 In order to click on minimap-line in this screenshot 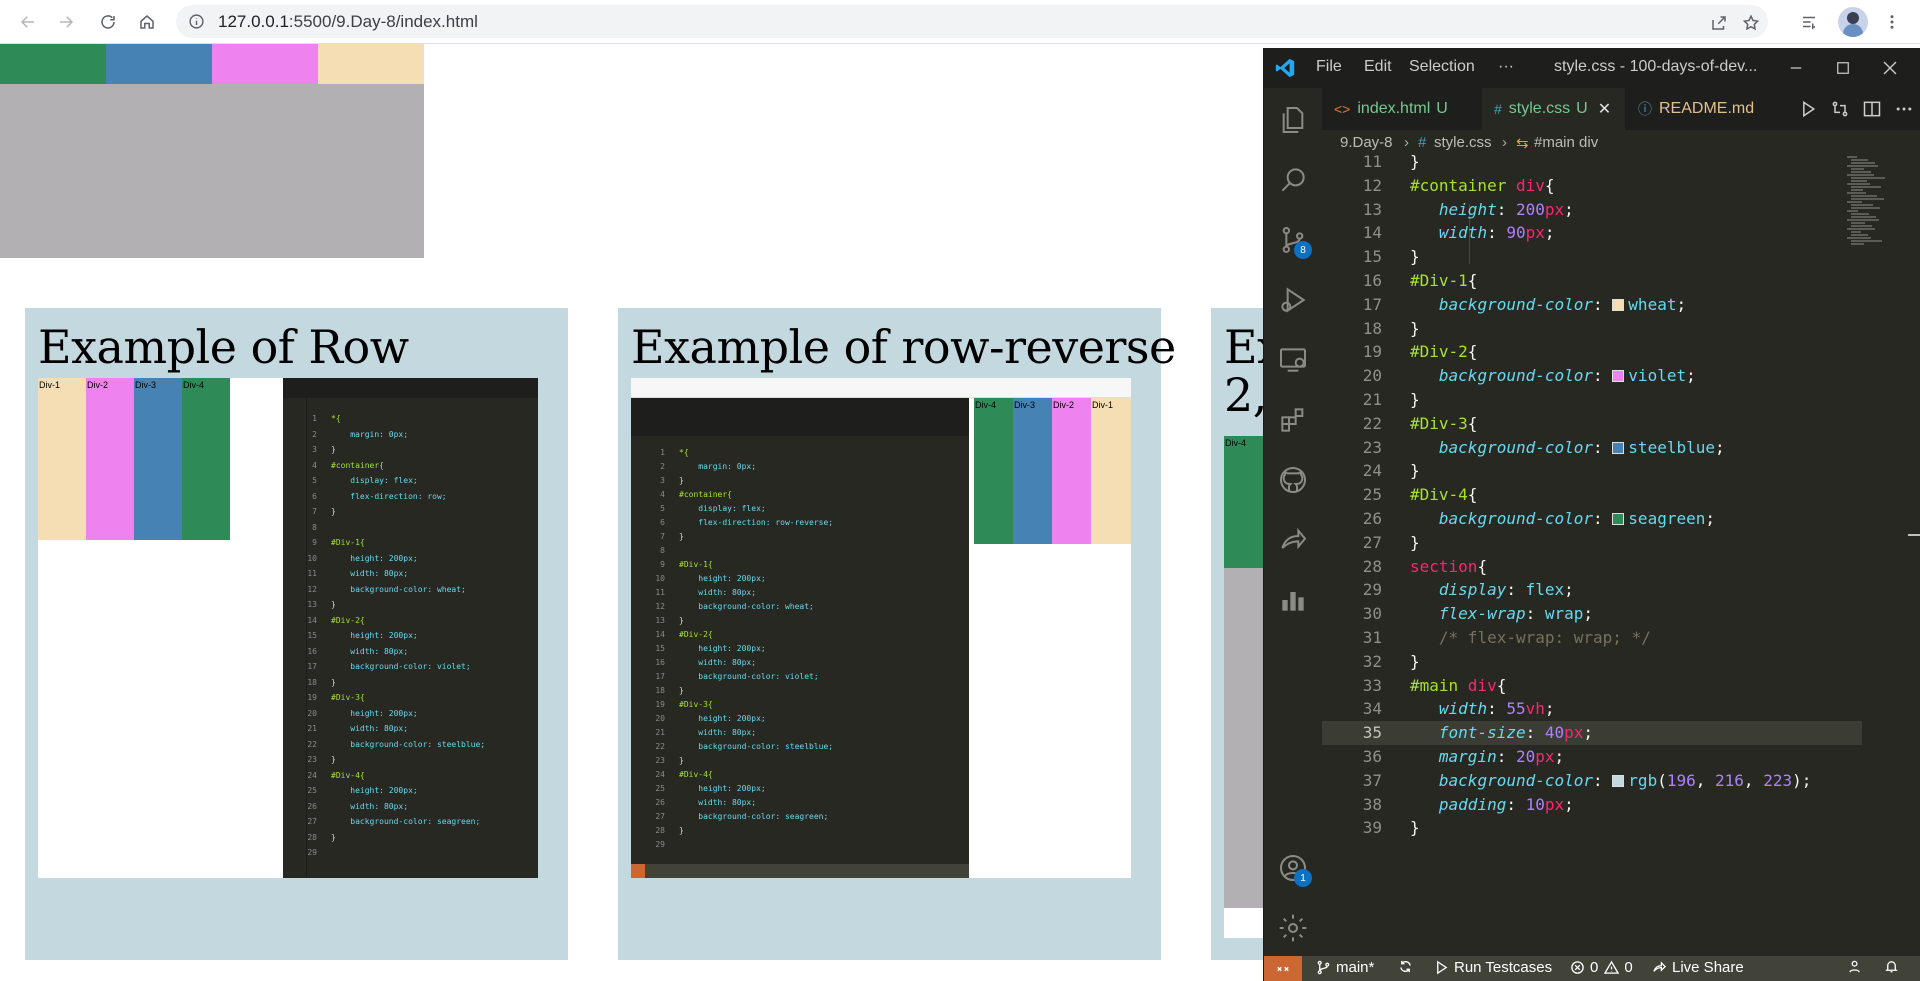, I will do `click(1852, 211)`.